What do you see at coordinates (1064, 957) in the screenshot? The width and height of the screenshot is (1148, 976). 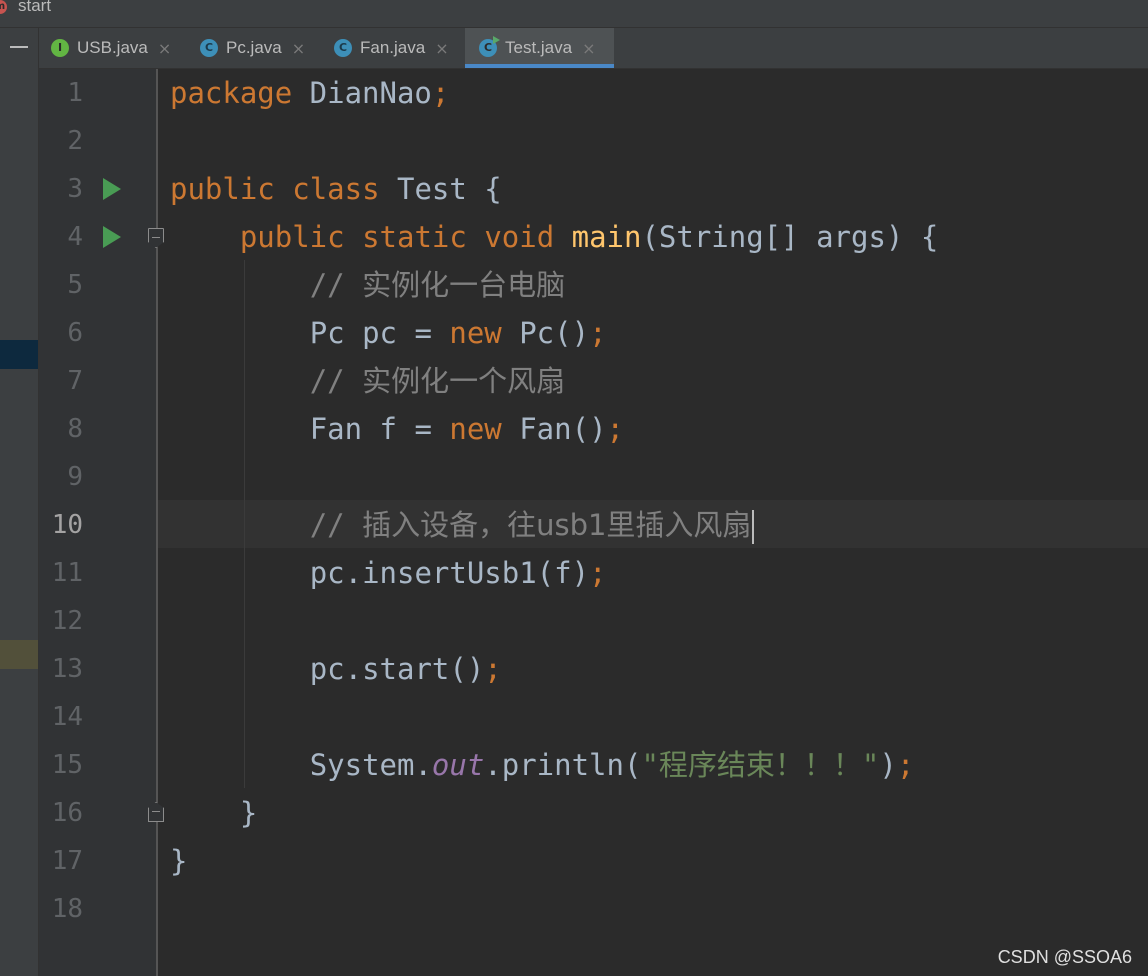 I see `watermark: CSDN @SSOA6` at bounding box center [1064, 957].